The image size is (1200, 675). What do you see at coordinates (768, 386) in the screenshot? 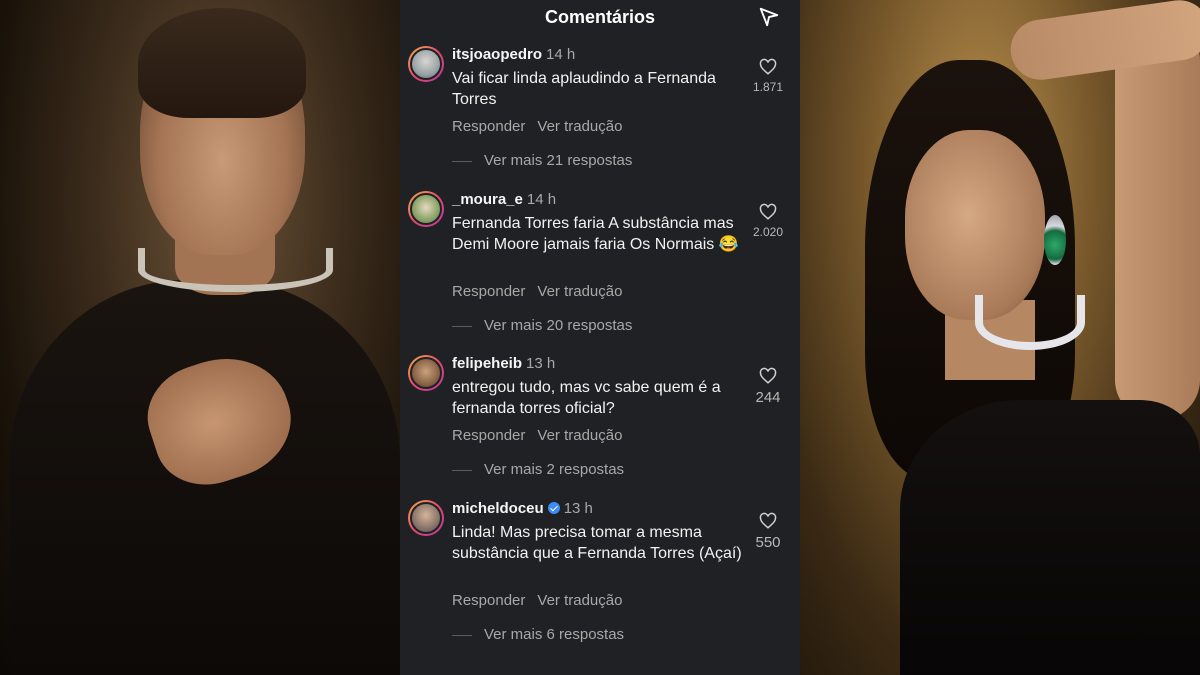
I see `like-control: 244` at bounding box center [768, 386].